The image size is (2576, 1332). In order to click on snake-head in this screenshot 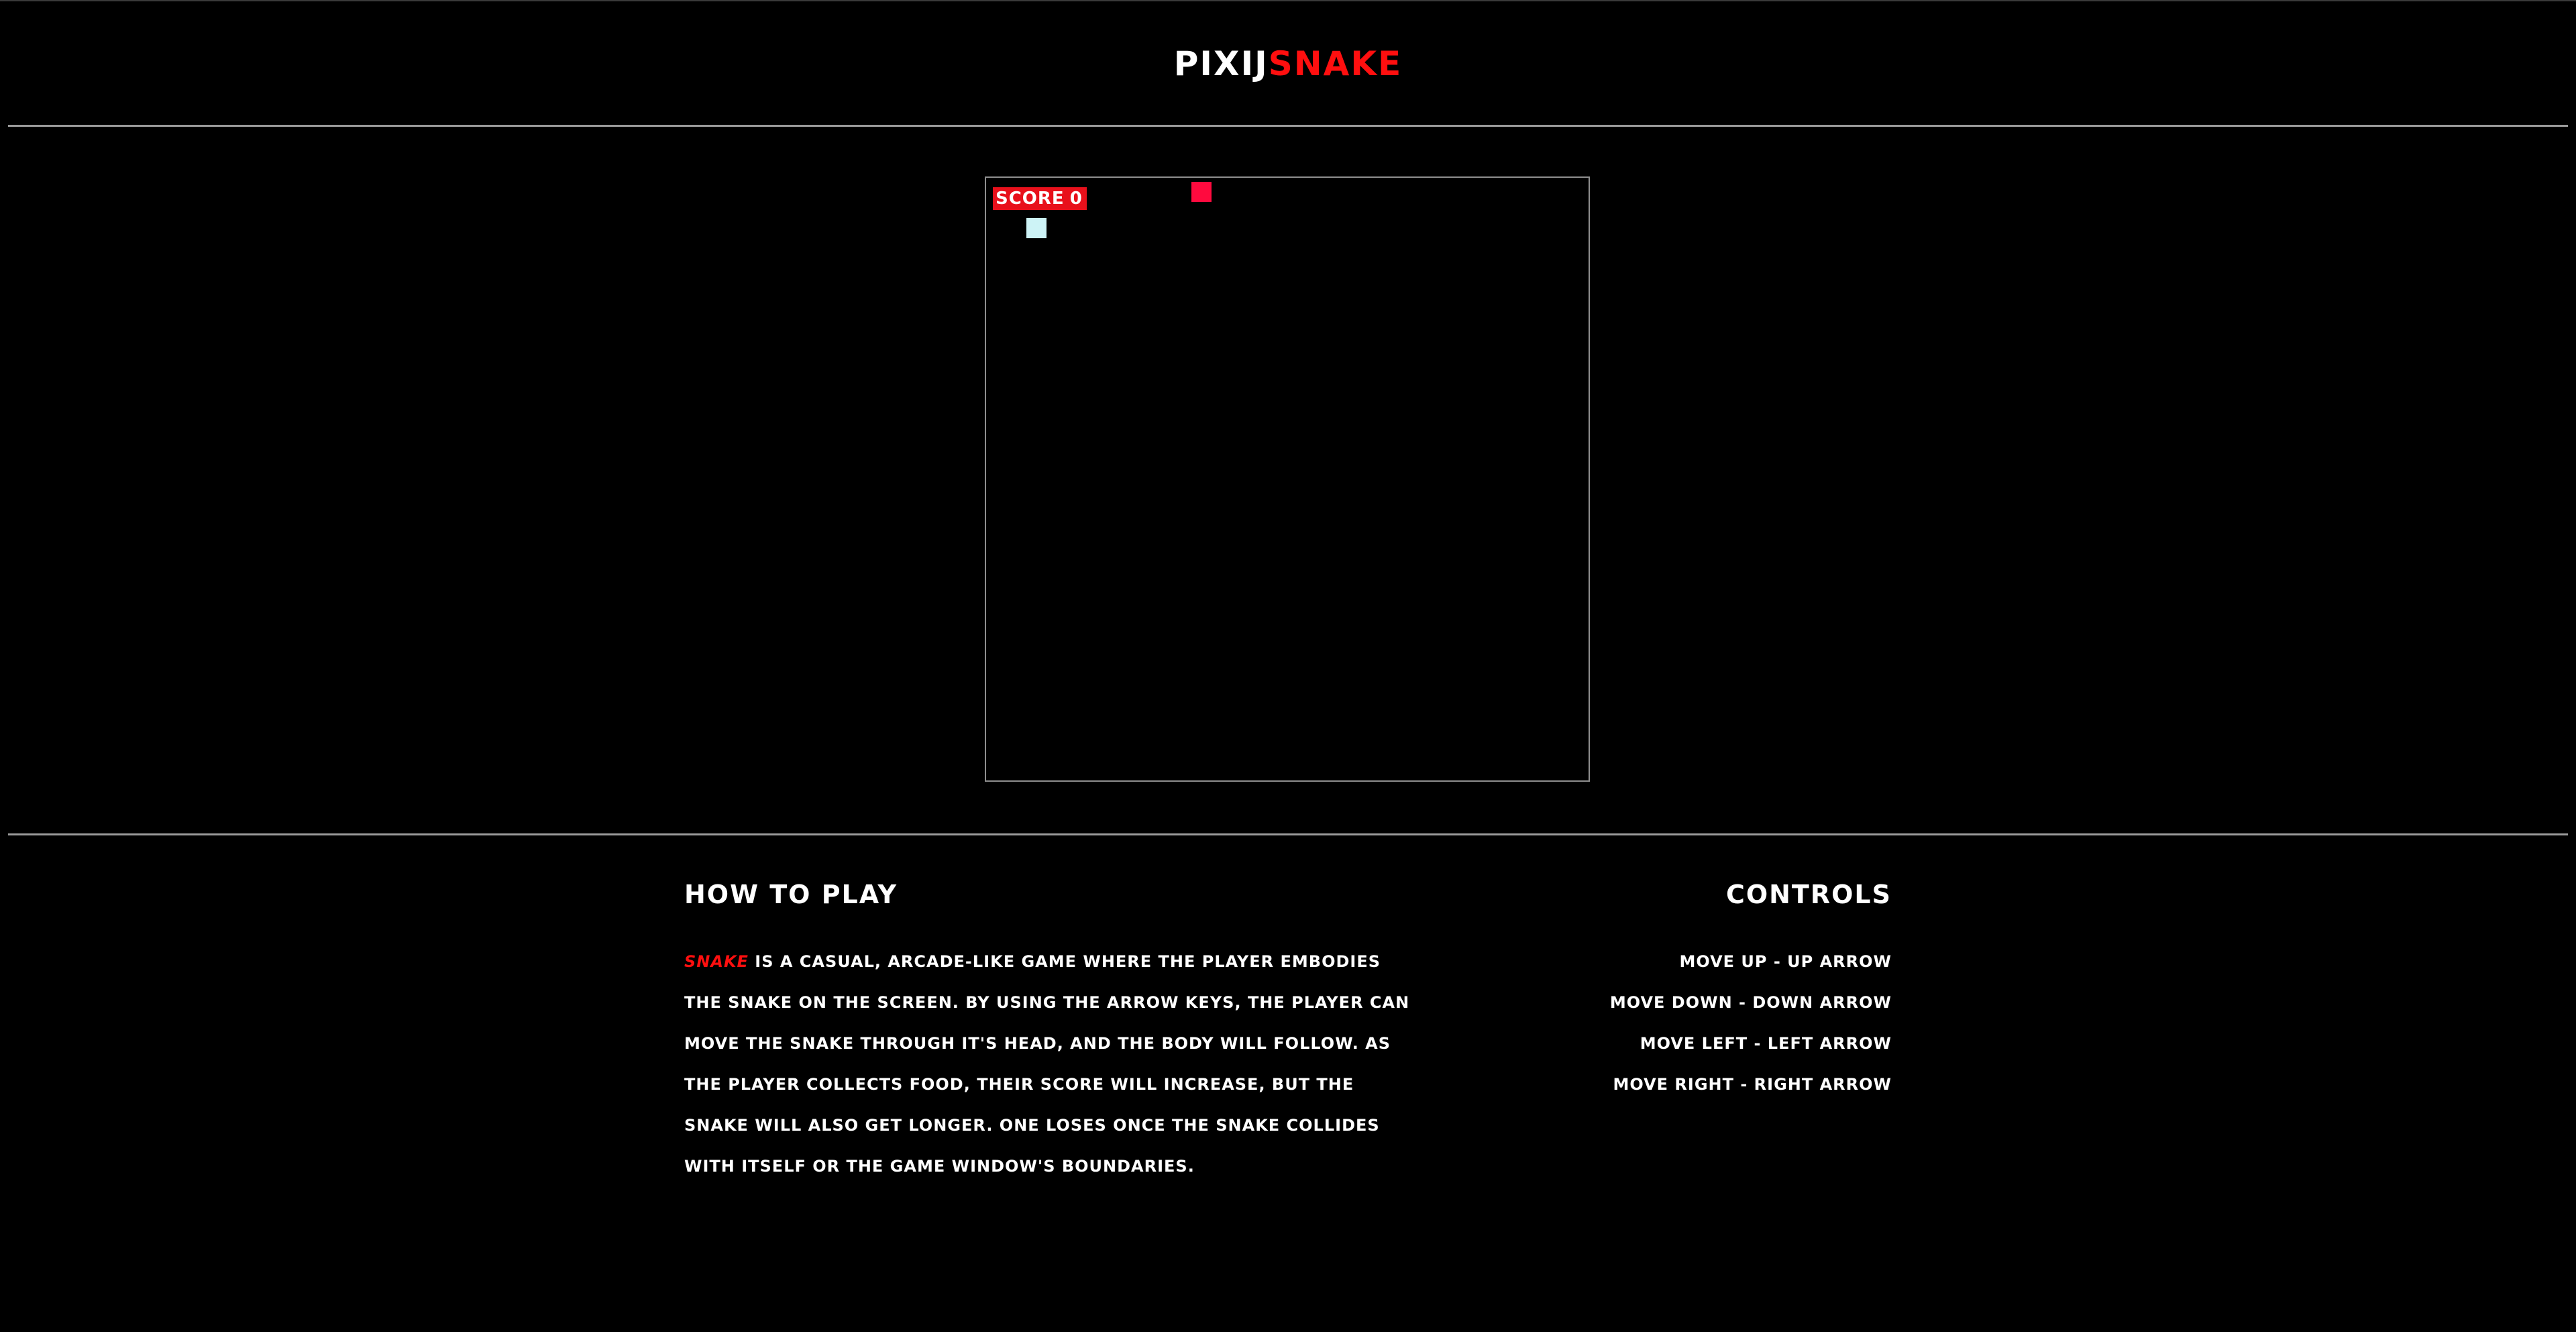, I will do `click(1036, 228)`.